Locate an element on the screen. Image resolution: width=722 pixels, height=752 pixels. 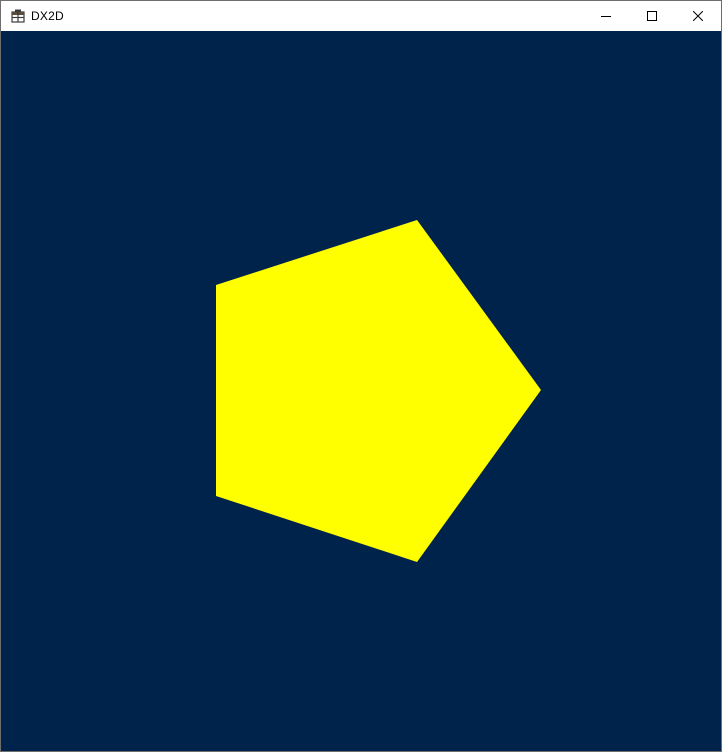
window-title: DX2D is located at coordinates (47, 16).